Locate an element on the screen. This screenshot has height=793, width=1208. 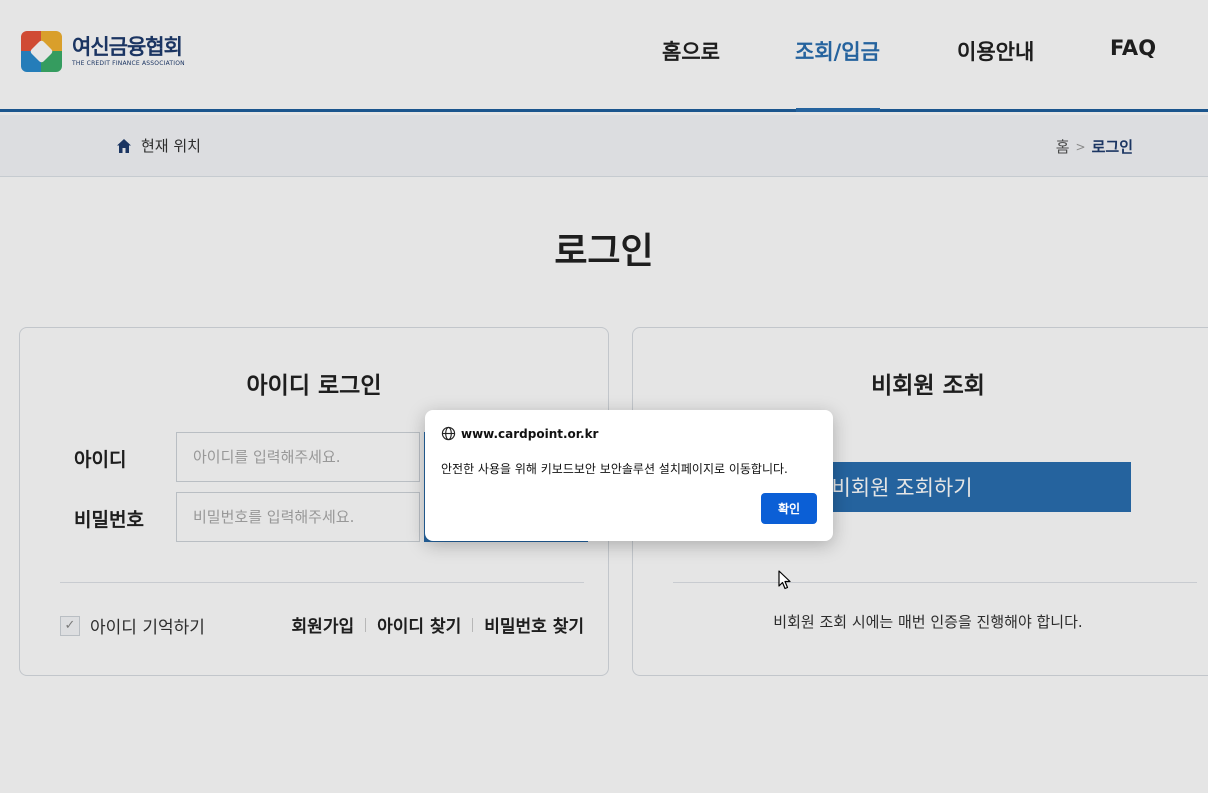
dialog-origin-text: www.cardpoint.or.kr is located at coordinates (530, 433).